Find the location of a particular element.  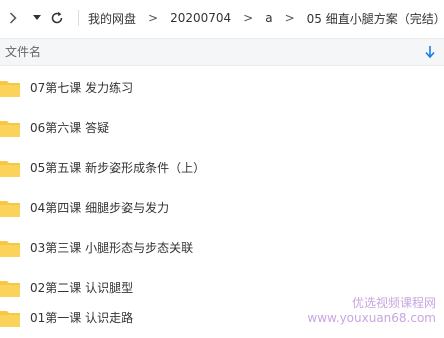

chevron-right-icon is located at coordinates (13, 18).